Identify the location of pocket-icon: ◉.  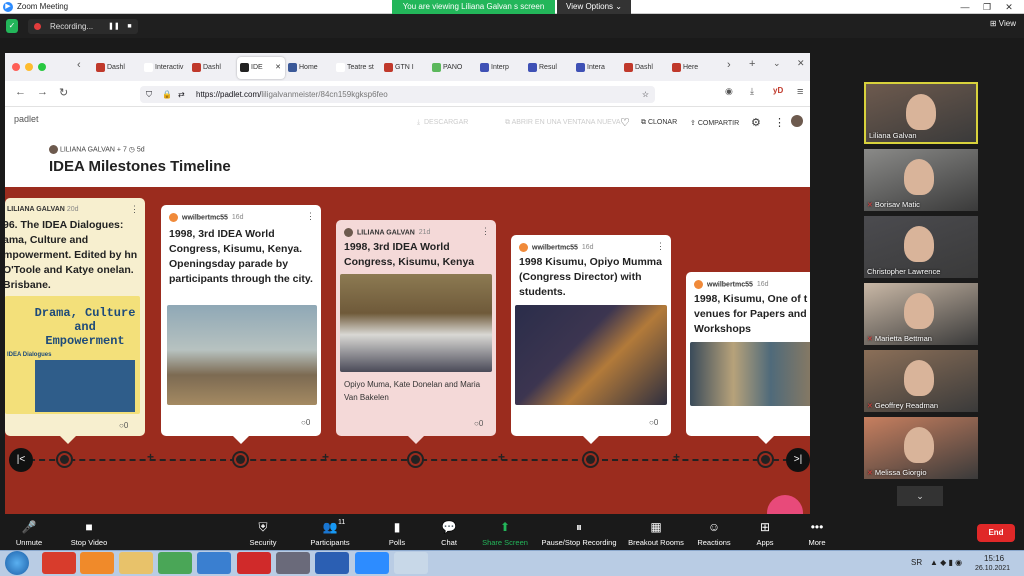
(729, 91).